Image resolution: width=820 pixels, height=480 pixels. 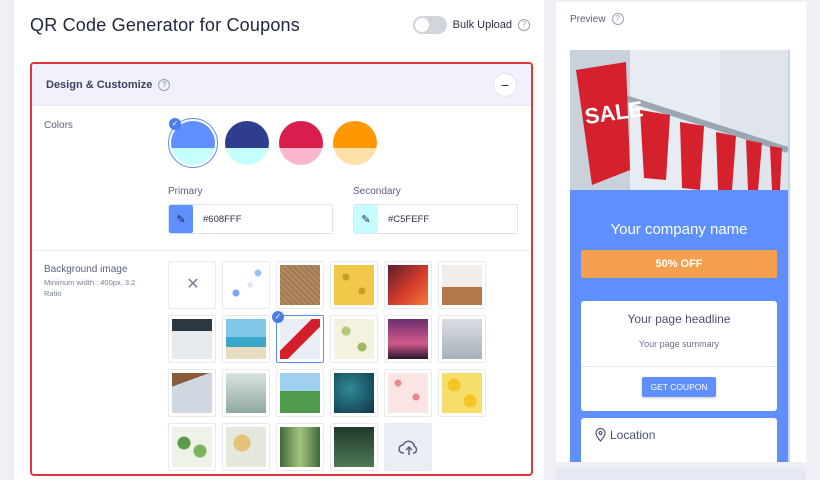 What do you see at coordinates (377, 191) in the screenshot?
I see `secondary-label: Secondary` at bounding box center [377, 191].